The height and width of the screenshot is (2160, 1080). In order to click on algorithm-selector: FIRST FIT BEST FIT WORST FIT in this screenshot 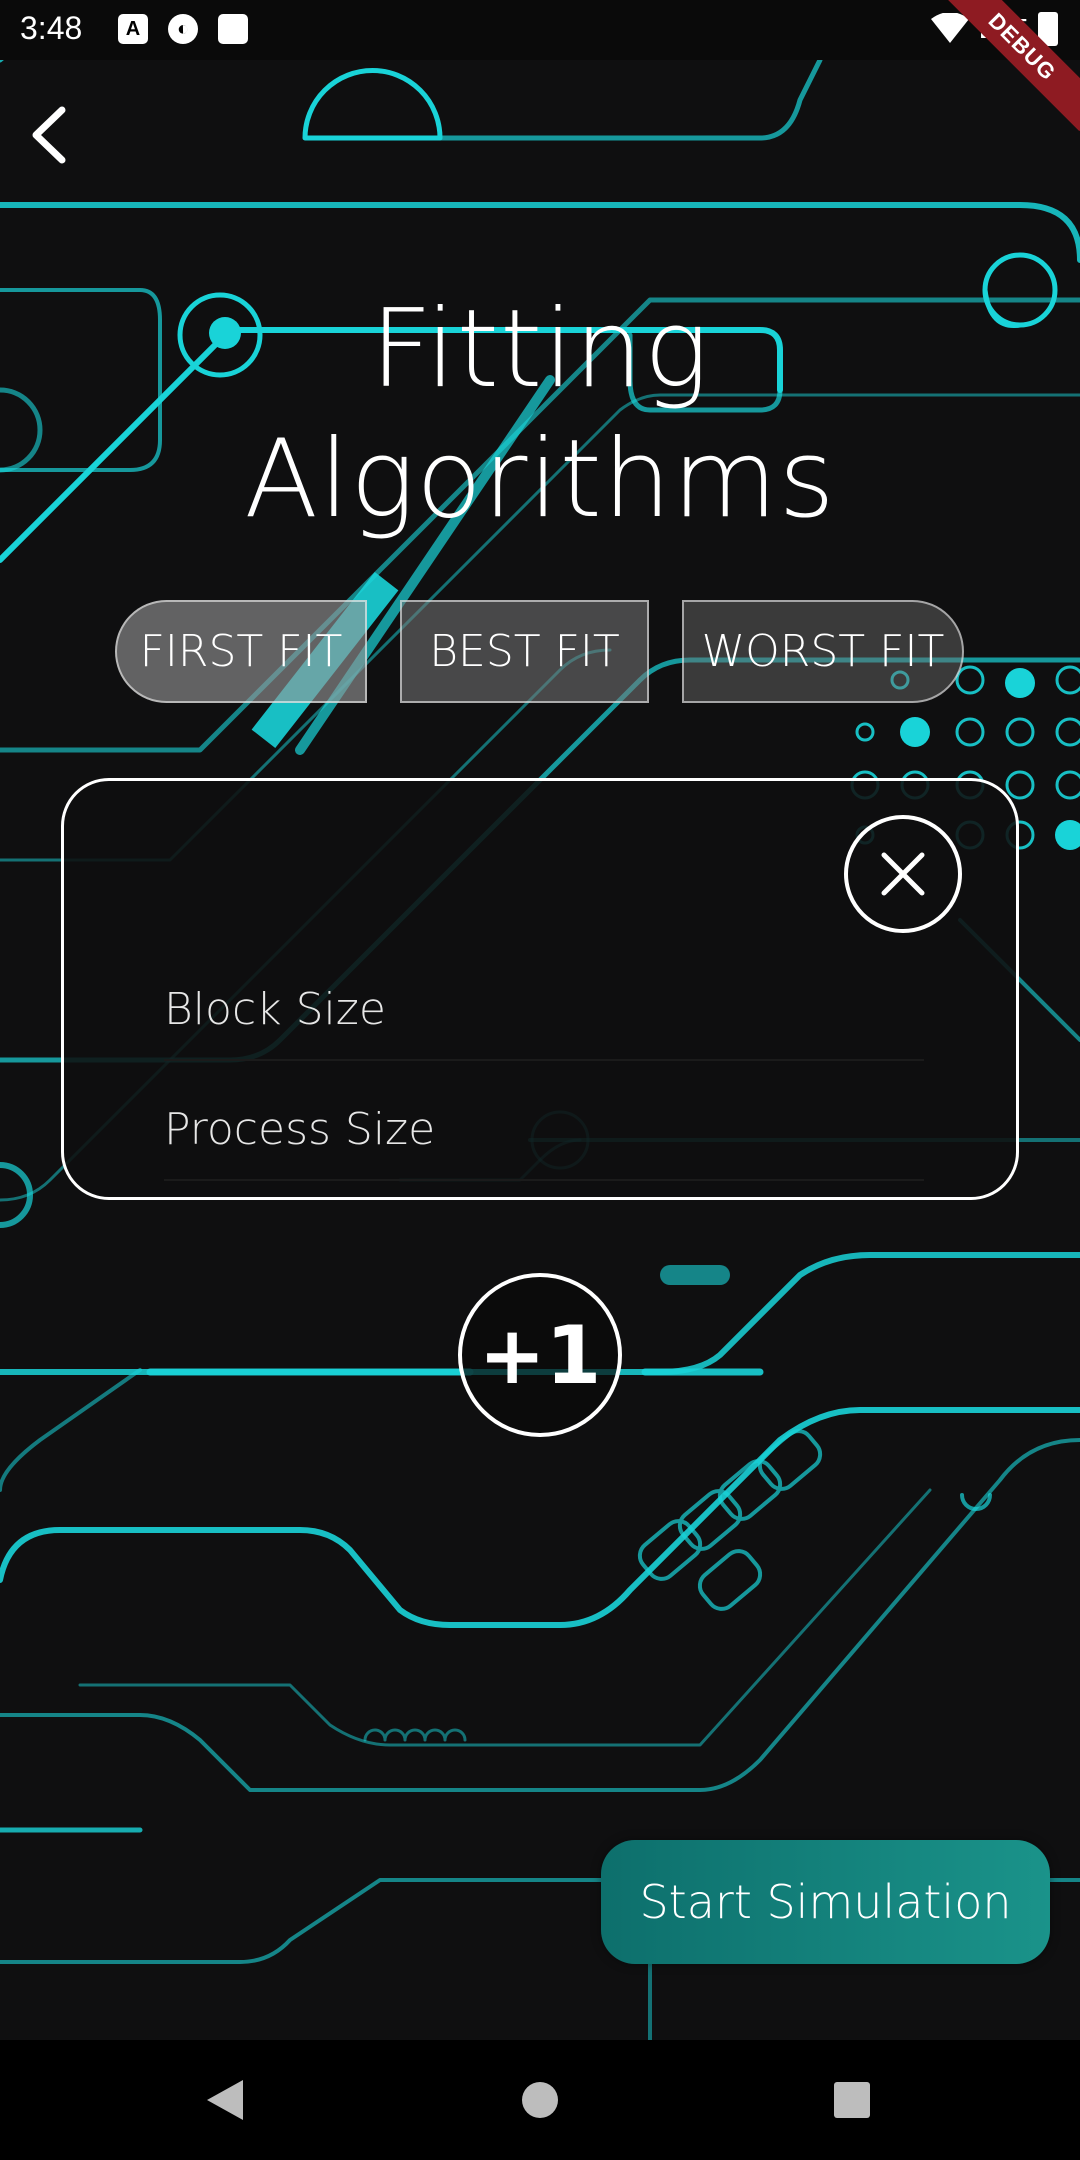, I will do `click(539, 651)`.